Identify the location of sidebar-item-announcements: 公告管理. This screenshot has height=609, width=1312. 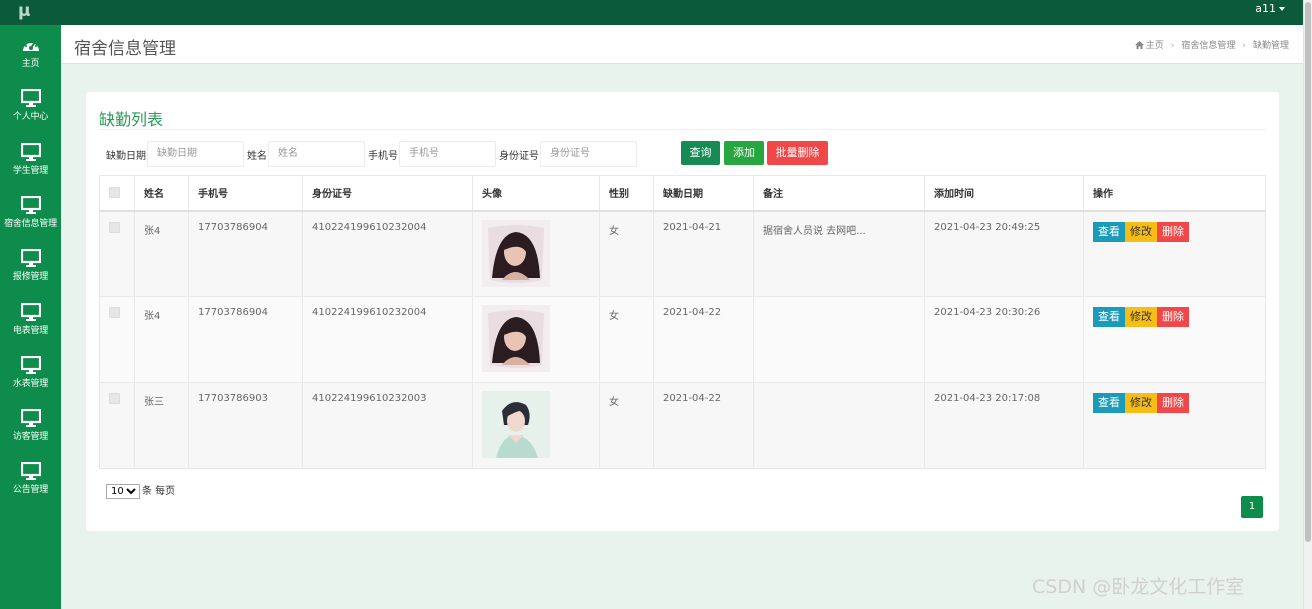
(30, 479).